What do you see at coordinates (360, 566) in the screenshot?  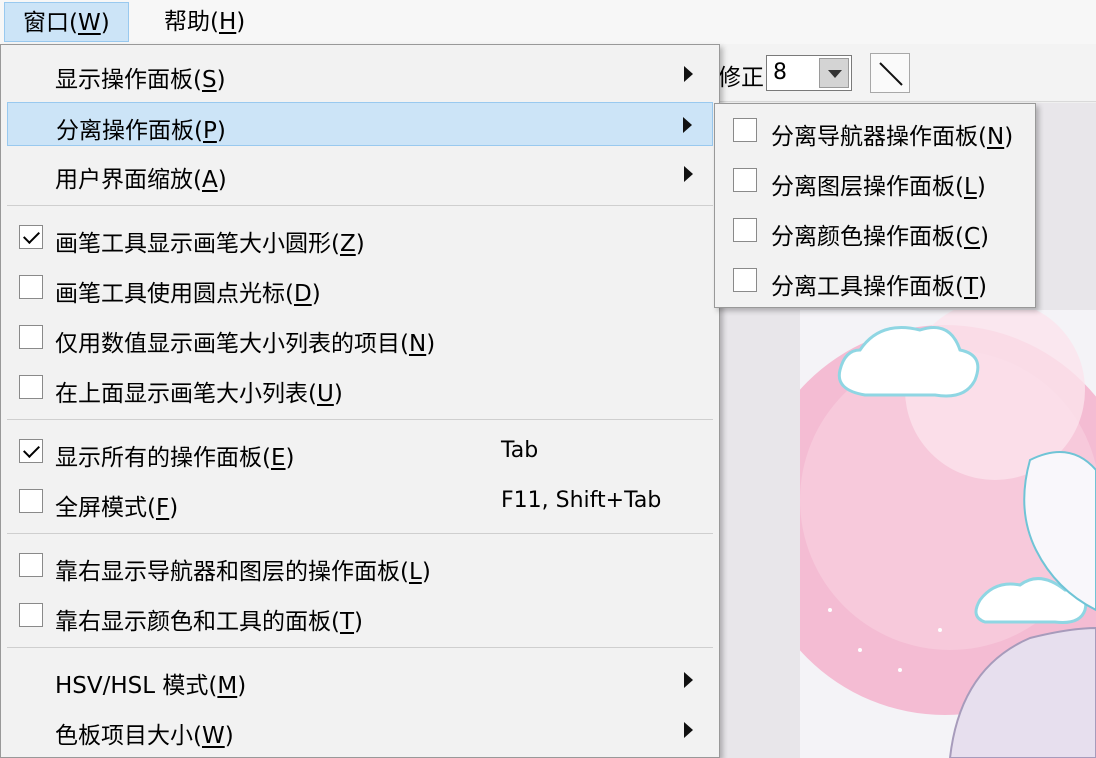 I see `menu-item-right-navigator-layers: 靠右显示导航器和图层的操作面板(L)` at bounding box center [360, 566].